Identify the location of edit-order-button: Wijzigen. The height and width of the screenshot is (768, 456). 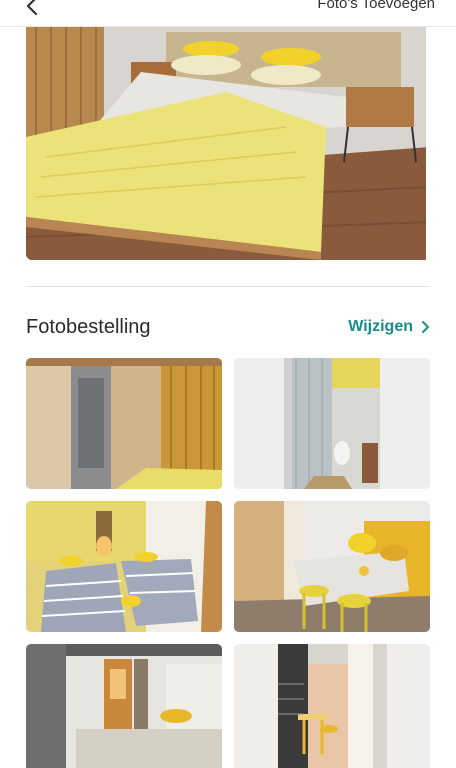
(389, 327).